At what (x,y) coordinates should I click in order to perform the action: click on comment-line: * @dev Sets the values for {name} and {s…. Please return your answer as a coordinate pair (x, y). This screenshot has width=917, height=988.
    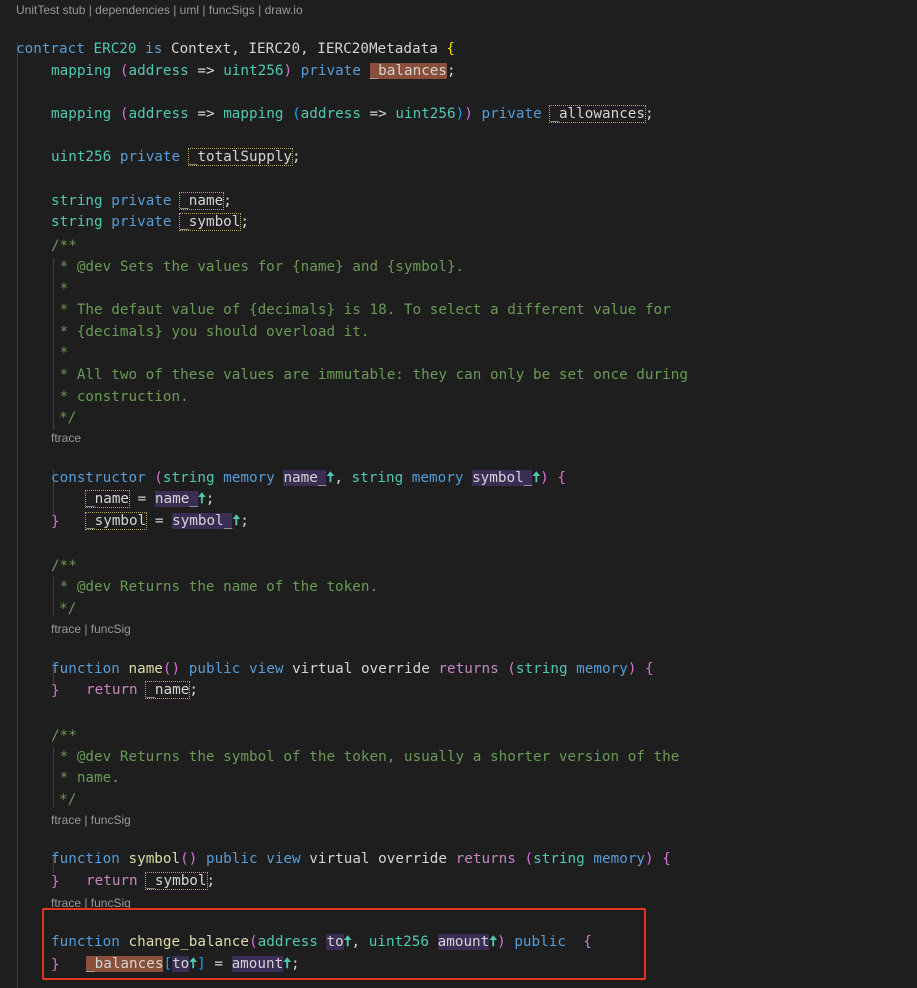
    Looking at the image, I should click on (258, 267).